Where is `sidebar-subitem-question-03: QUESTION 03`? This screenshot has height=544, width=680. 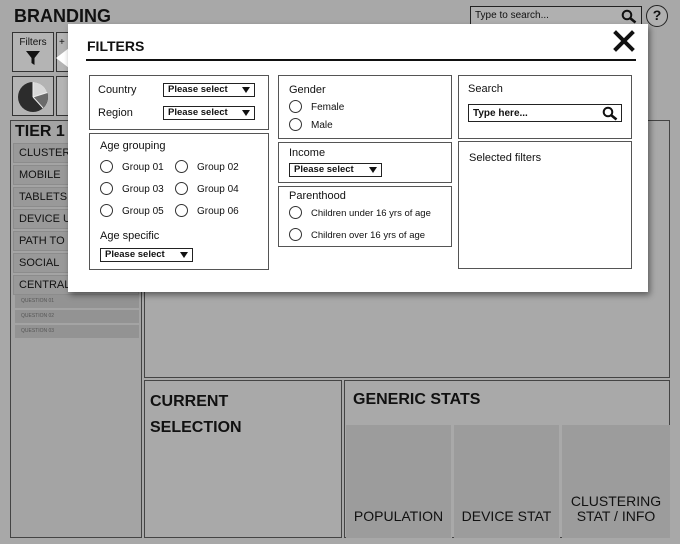
sidebar-subitem-question-03: QUESTION 03 is located at coordinates (77, 331).